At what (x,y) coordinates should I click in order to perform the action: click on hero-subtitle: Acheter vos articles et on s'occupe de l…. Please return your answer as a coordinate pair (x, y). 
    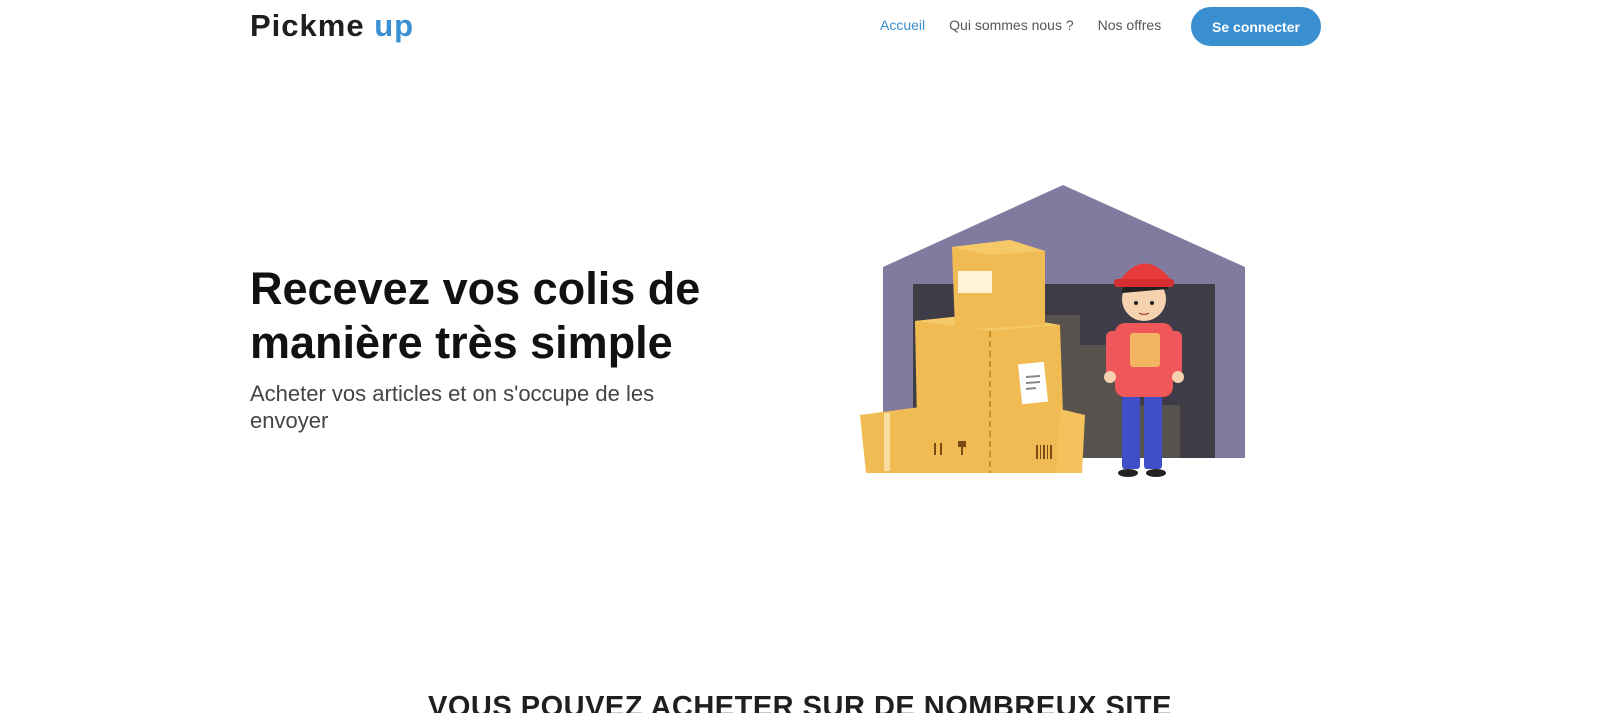
    Looking at the image, I should click on (452, 407).